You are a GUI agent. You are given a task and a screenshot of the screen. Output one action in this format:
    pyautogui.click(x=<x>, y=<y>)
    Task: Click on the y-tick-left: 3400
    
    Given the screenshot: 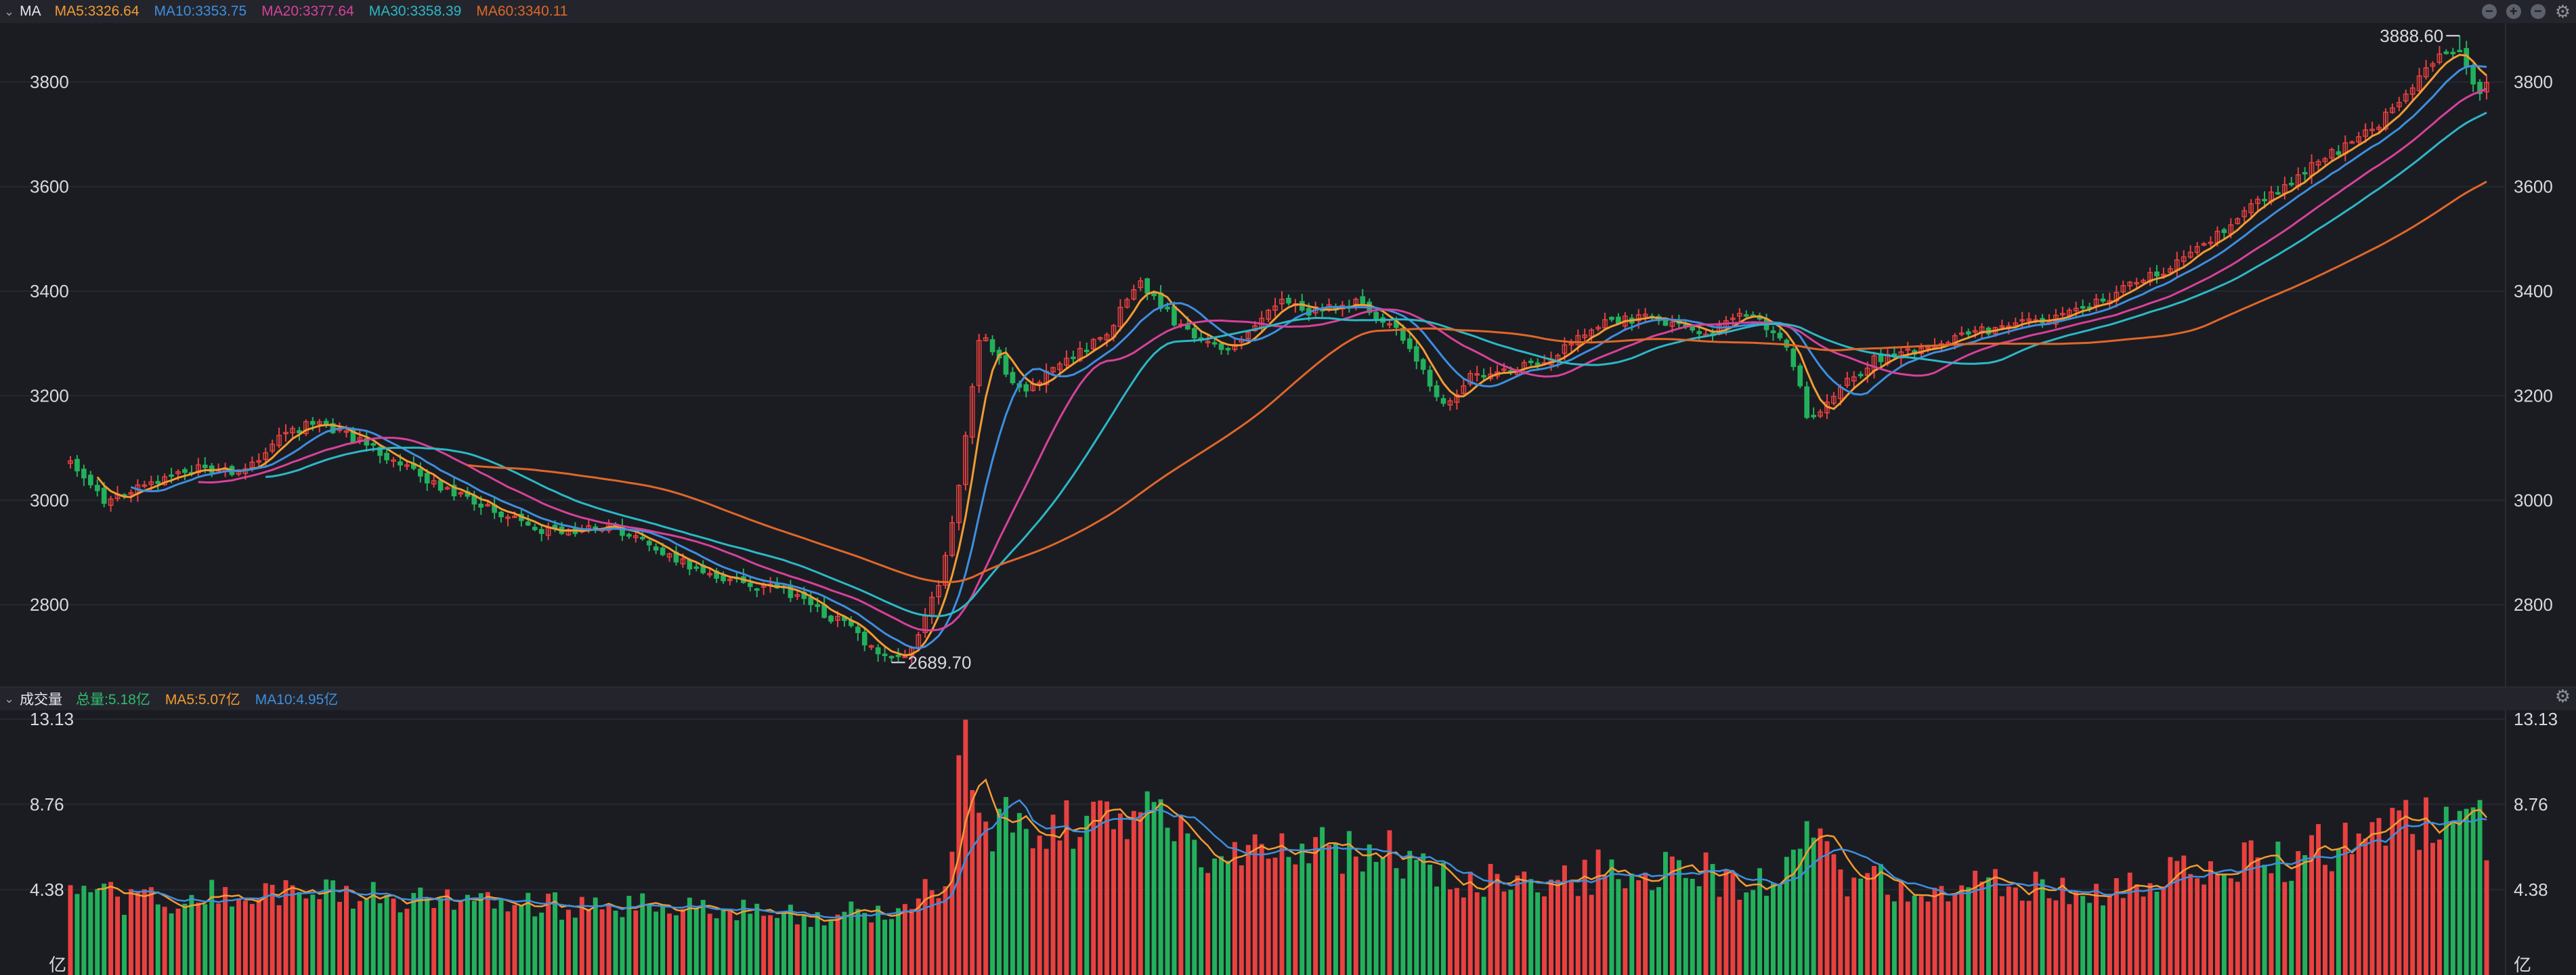 What is the action you would take?
    pyautogui.click(x=49, y=291)
    